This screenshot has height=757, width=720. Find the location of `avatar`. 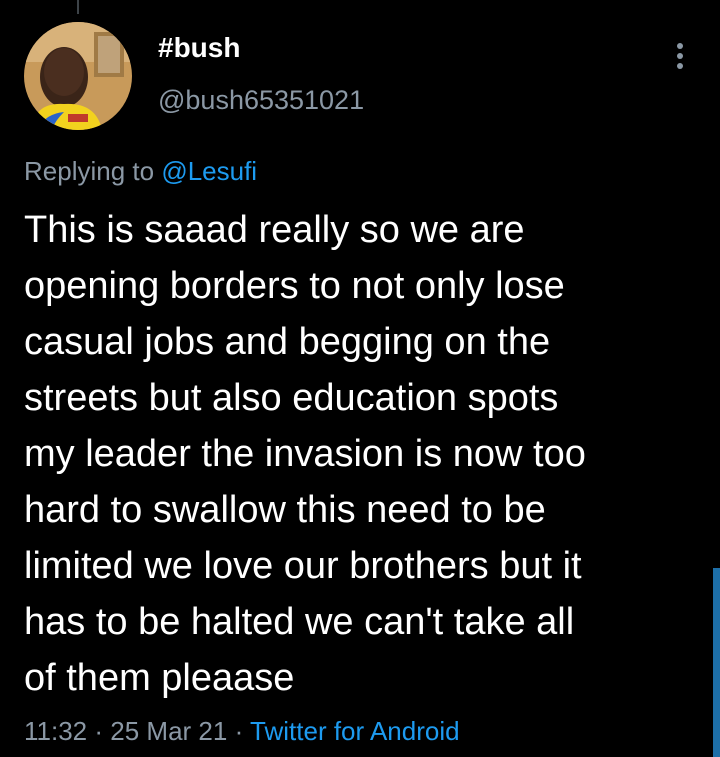

avatar is located at coordinates (78, 76).